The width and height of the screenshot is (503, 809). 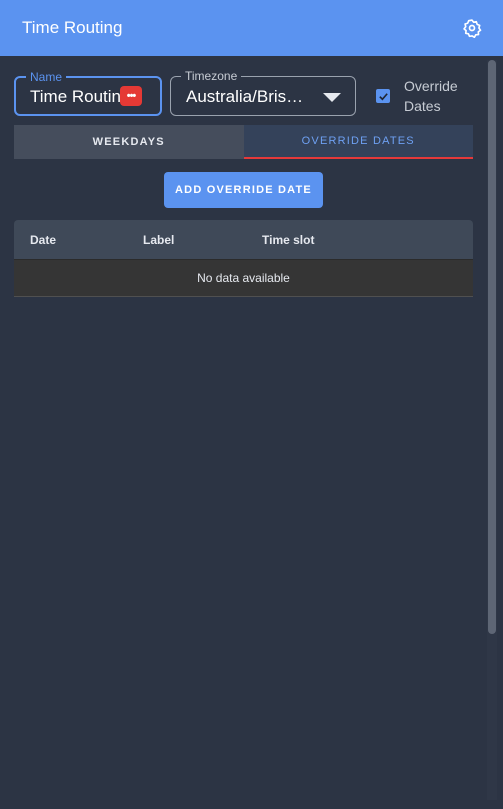 I want to click on gear-icon, so click(x=472, y=28).